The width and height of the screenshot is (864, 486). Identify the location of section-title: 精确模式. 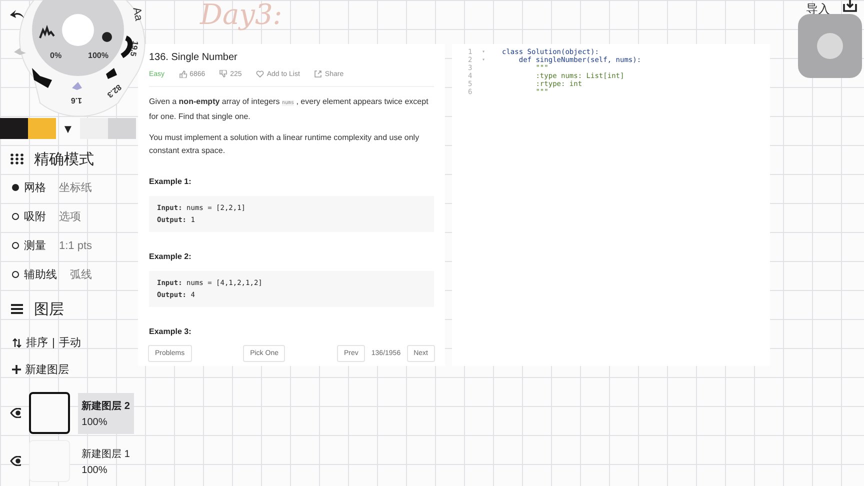
(64, 159).